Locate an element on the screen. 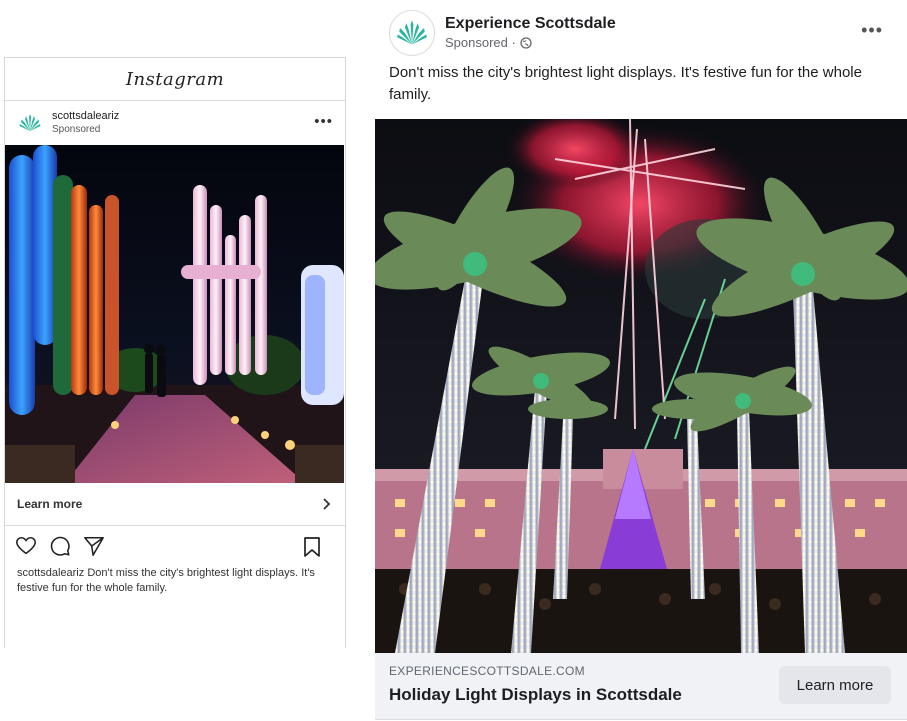  heart-icon is located at coordinates (26, 546).